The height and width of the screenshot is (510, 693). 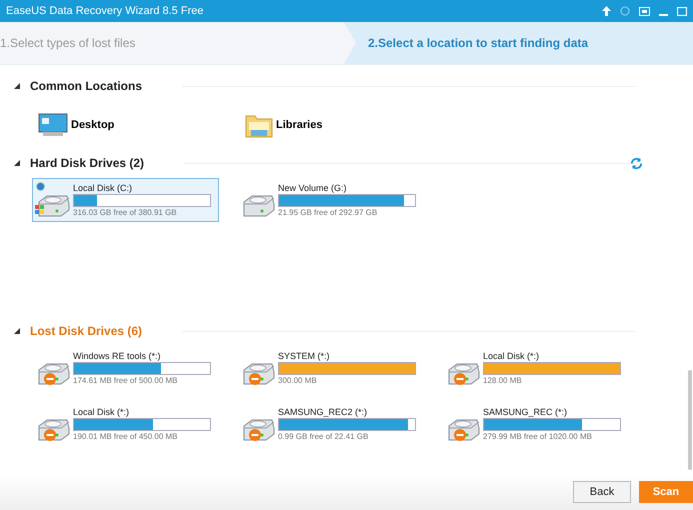 I want to click on upload-icon, so click(x=606, y=11).